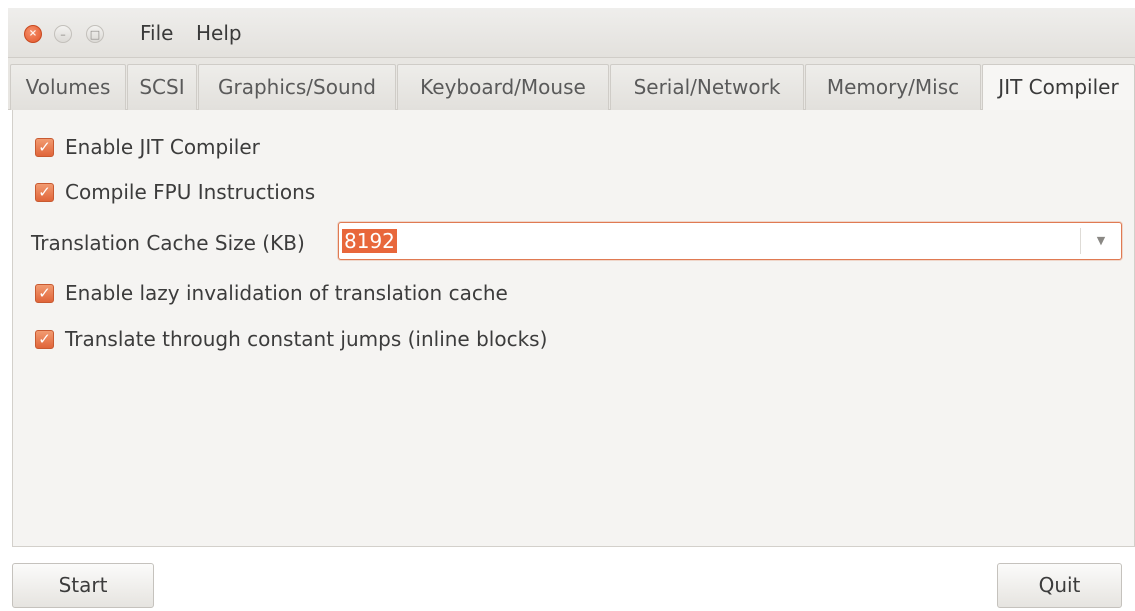  I want to click on inline-blocks-checkbox: ✓, so click(44, 339).